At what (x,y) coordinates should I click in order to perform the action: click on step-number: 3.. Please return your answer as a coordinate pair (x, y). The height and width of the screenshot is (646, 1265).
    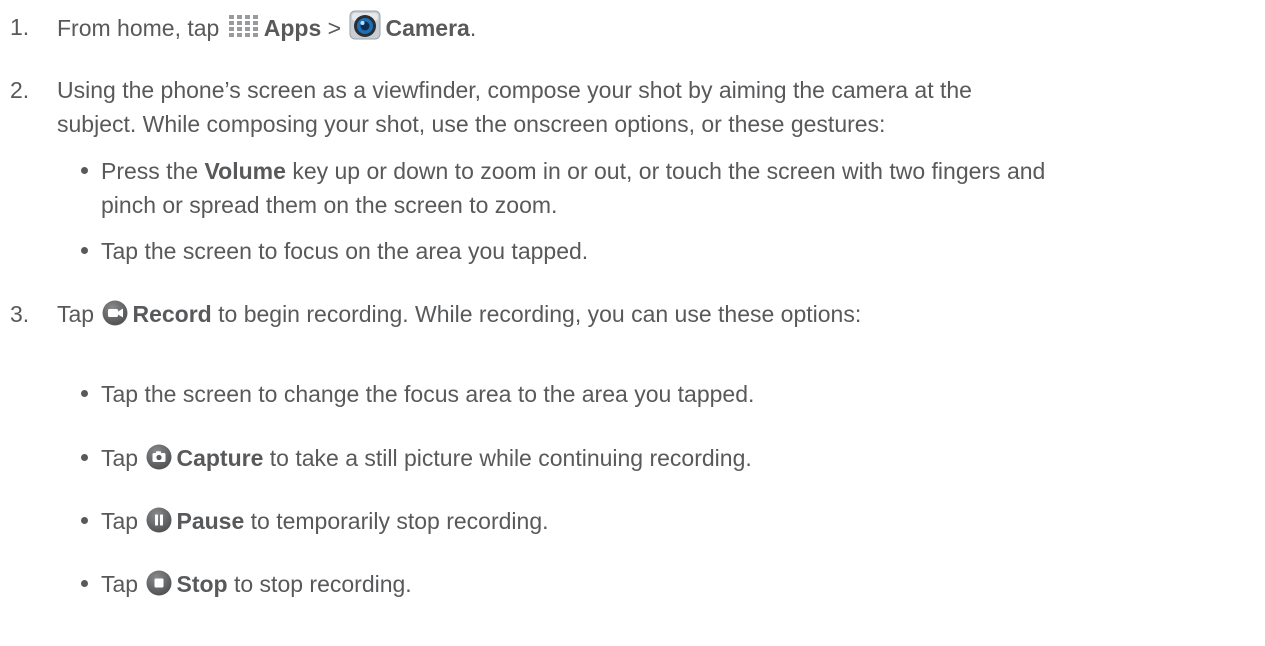
    Looking at the image, I should click on (20, 314).